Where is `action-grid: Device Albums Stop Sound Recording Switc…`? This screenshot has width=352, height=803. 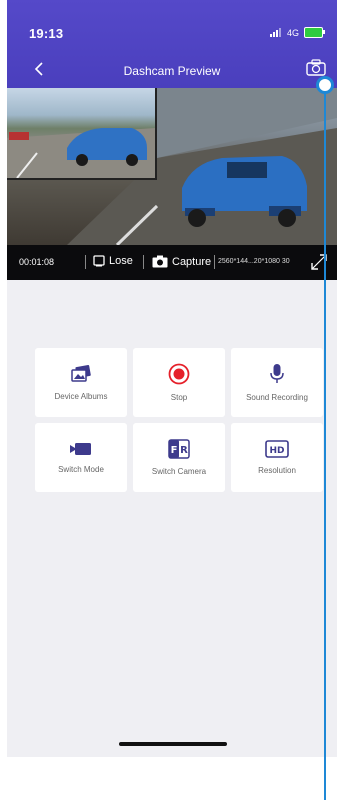
action-grid: Device Albums Stop Sound Recording Switc… is located at coordinates (180, 420).